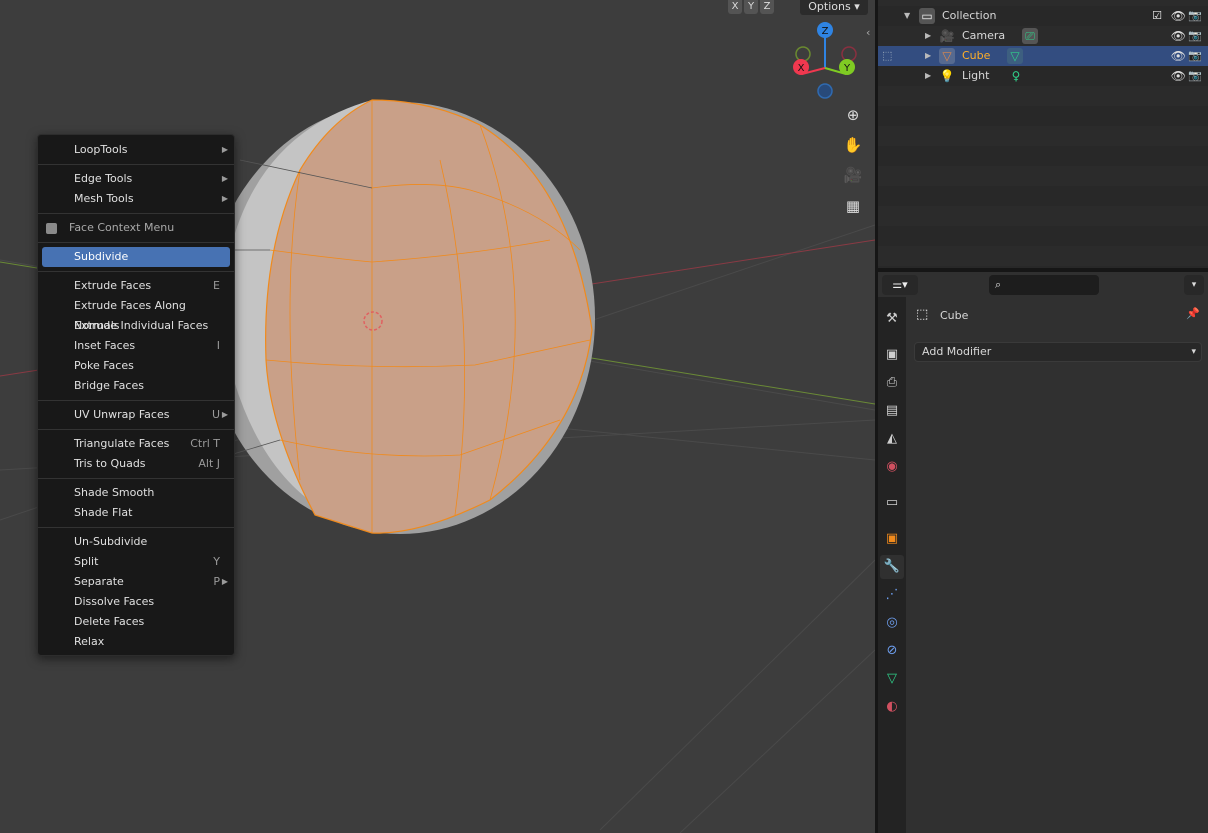  What do you see at coordinates (892, 539) in the screenshot?
I see `tab-object-icon: ▣` at bounding box center [892, 539].